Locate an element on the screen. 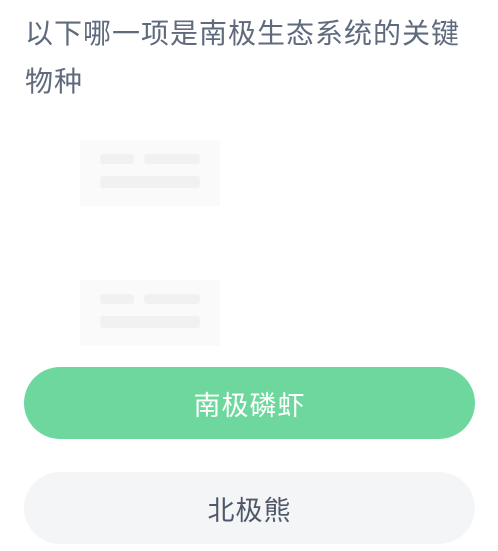  answer-option-button: 南极磷虾 is located at coordinates (249, 403).